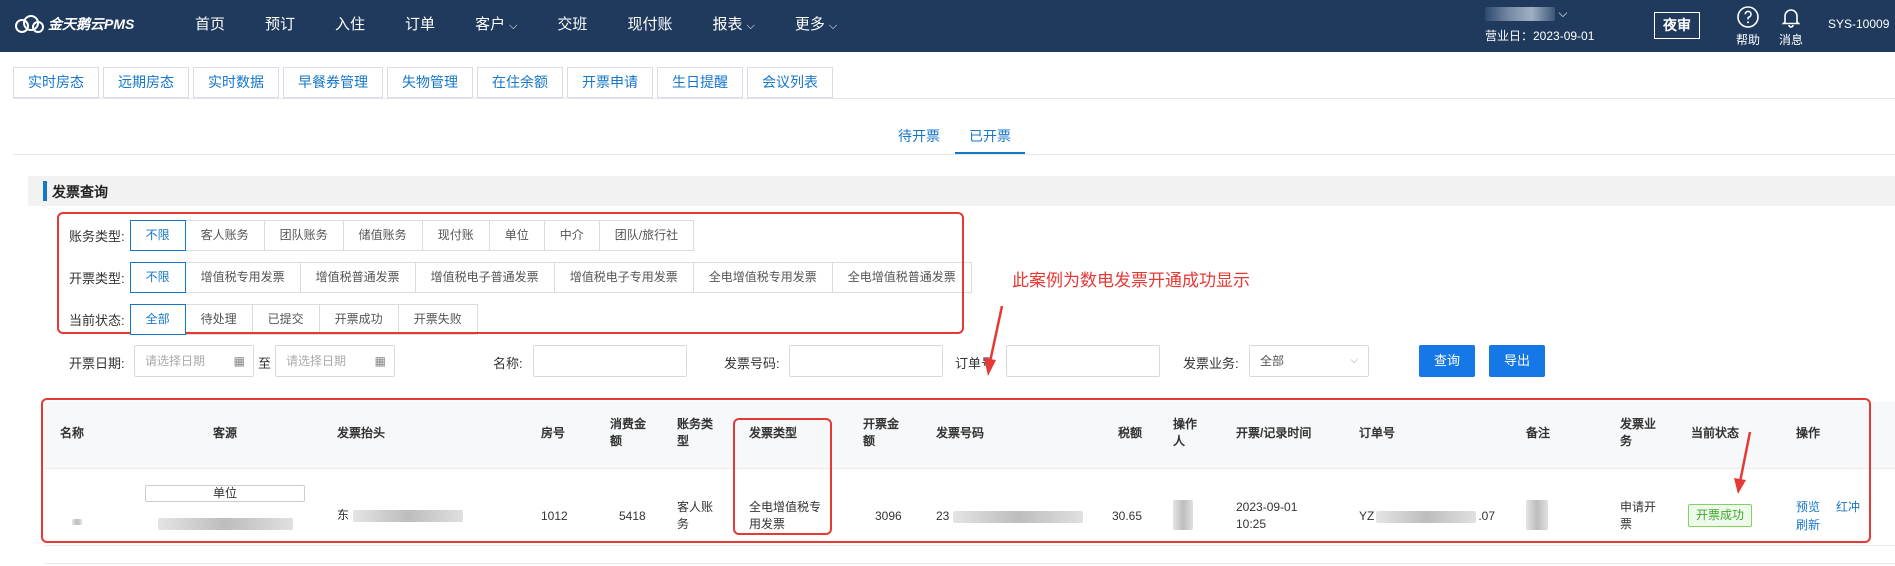  I want to click on subtab-pending-invoice: 待开票, so click(919, 136).